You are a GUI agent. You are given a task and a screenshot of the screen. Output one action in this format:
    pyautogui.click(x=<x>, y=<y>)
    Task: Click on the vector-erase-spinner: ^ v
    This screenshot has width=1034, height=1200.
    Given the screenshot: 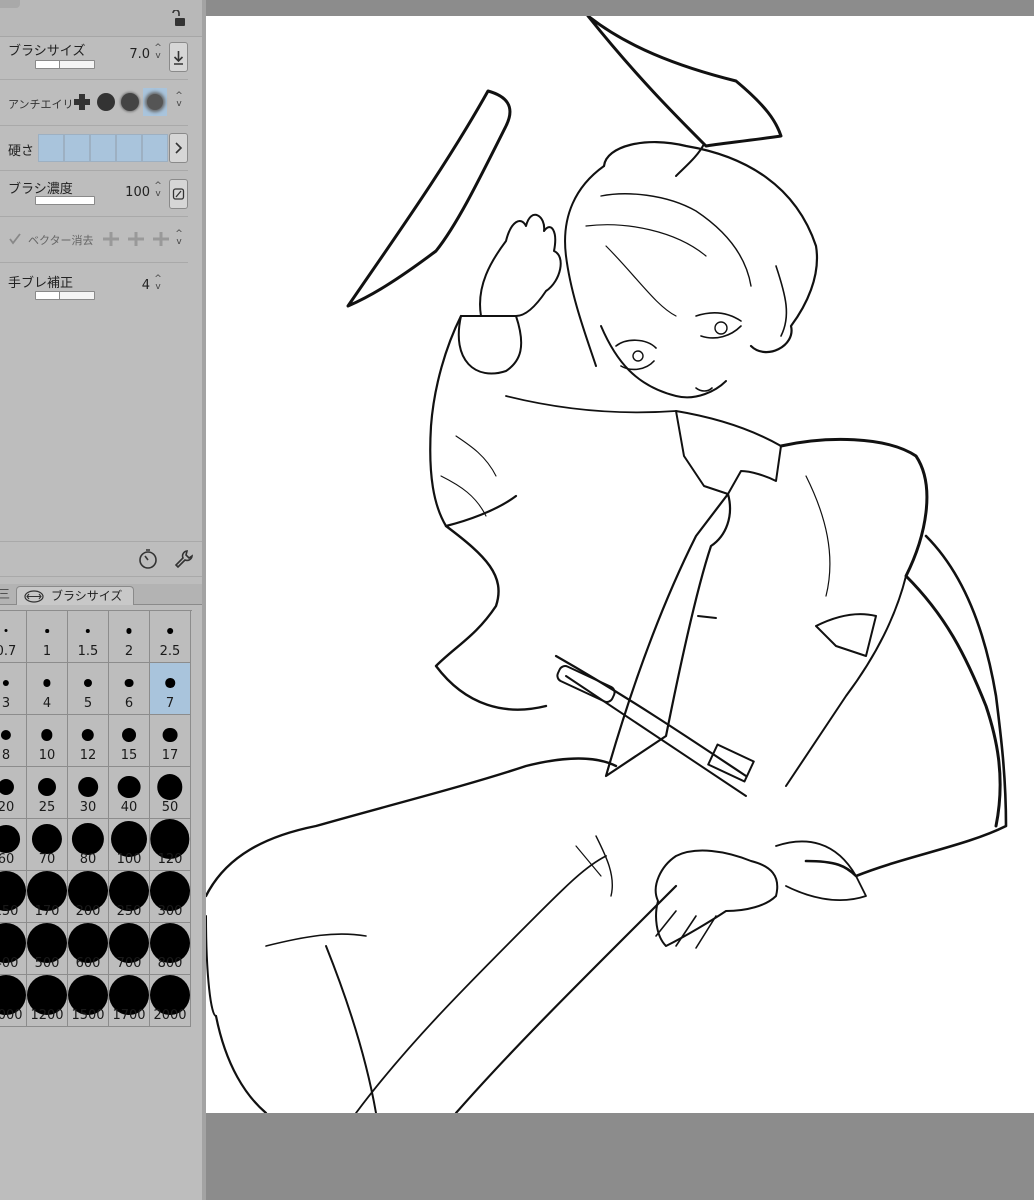 What is the action you would take?
    pyautogui.click(x=179, y=239)
    